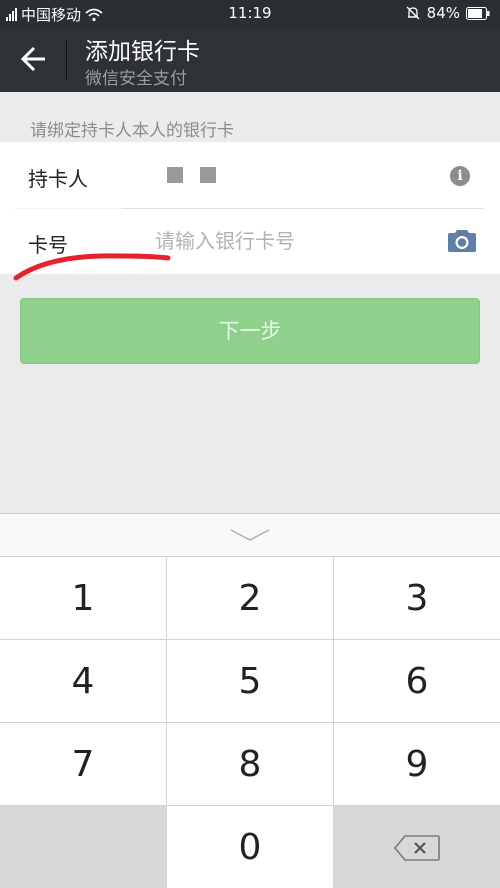 The width and height of the screenshot is (500, 888). Describe the element at coordinates (413, 13) in the screenshot. I see `mute-bell-icon` at that location.